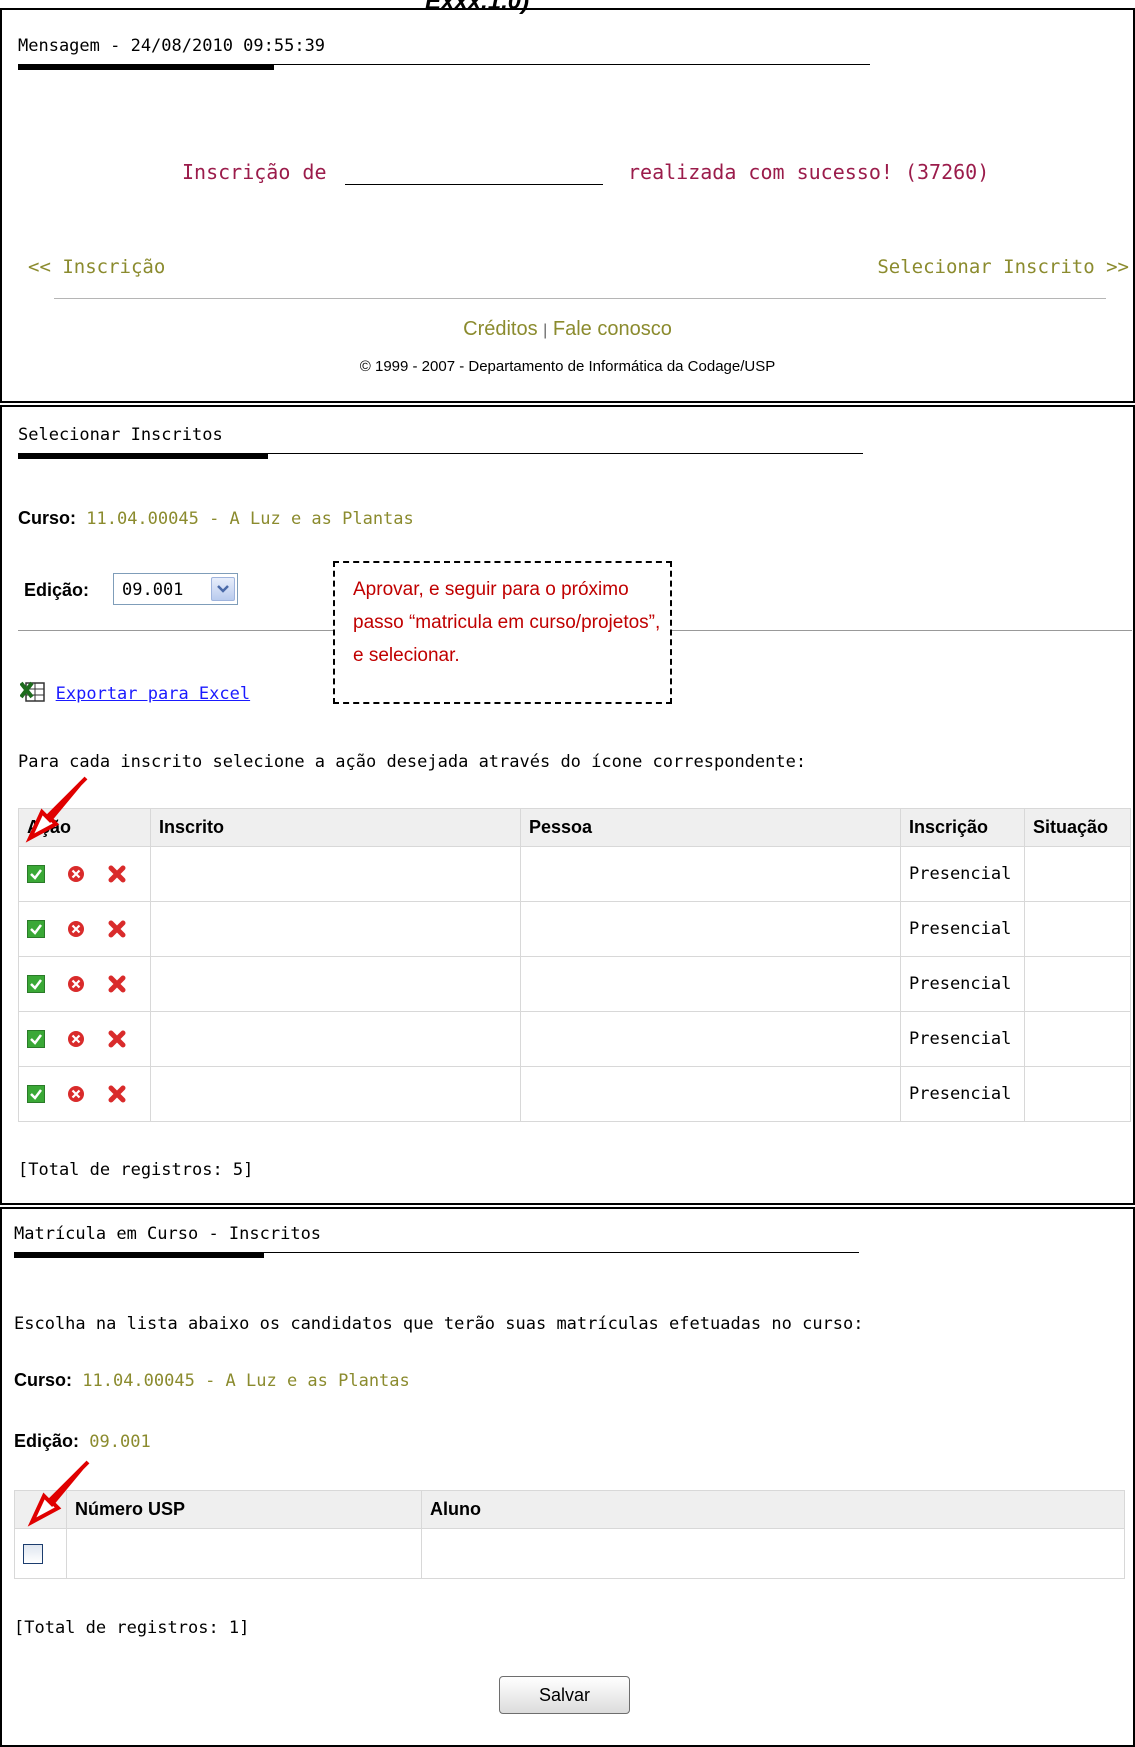 This screenshot has height=1747, width=1135. I want to click on matricula-curso-line: Curso: 11.04.00045 - A Luz e as Plantas, so click(212, 1380).